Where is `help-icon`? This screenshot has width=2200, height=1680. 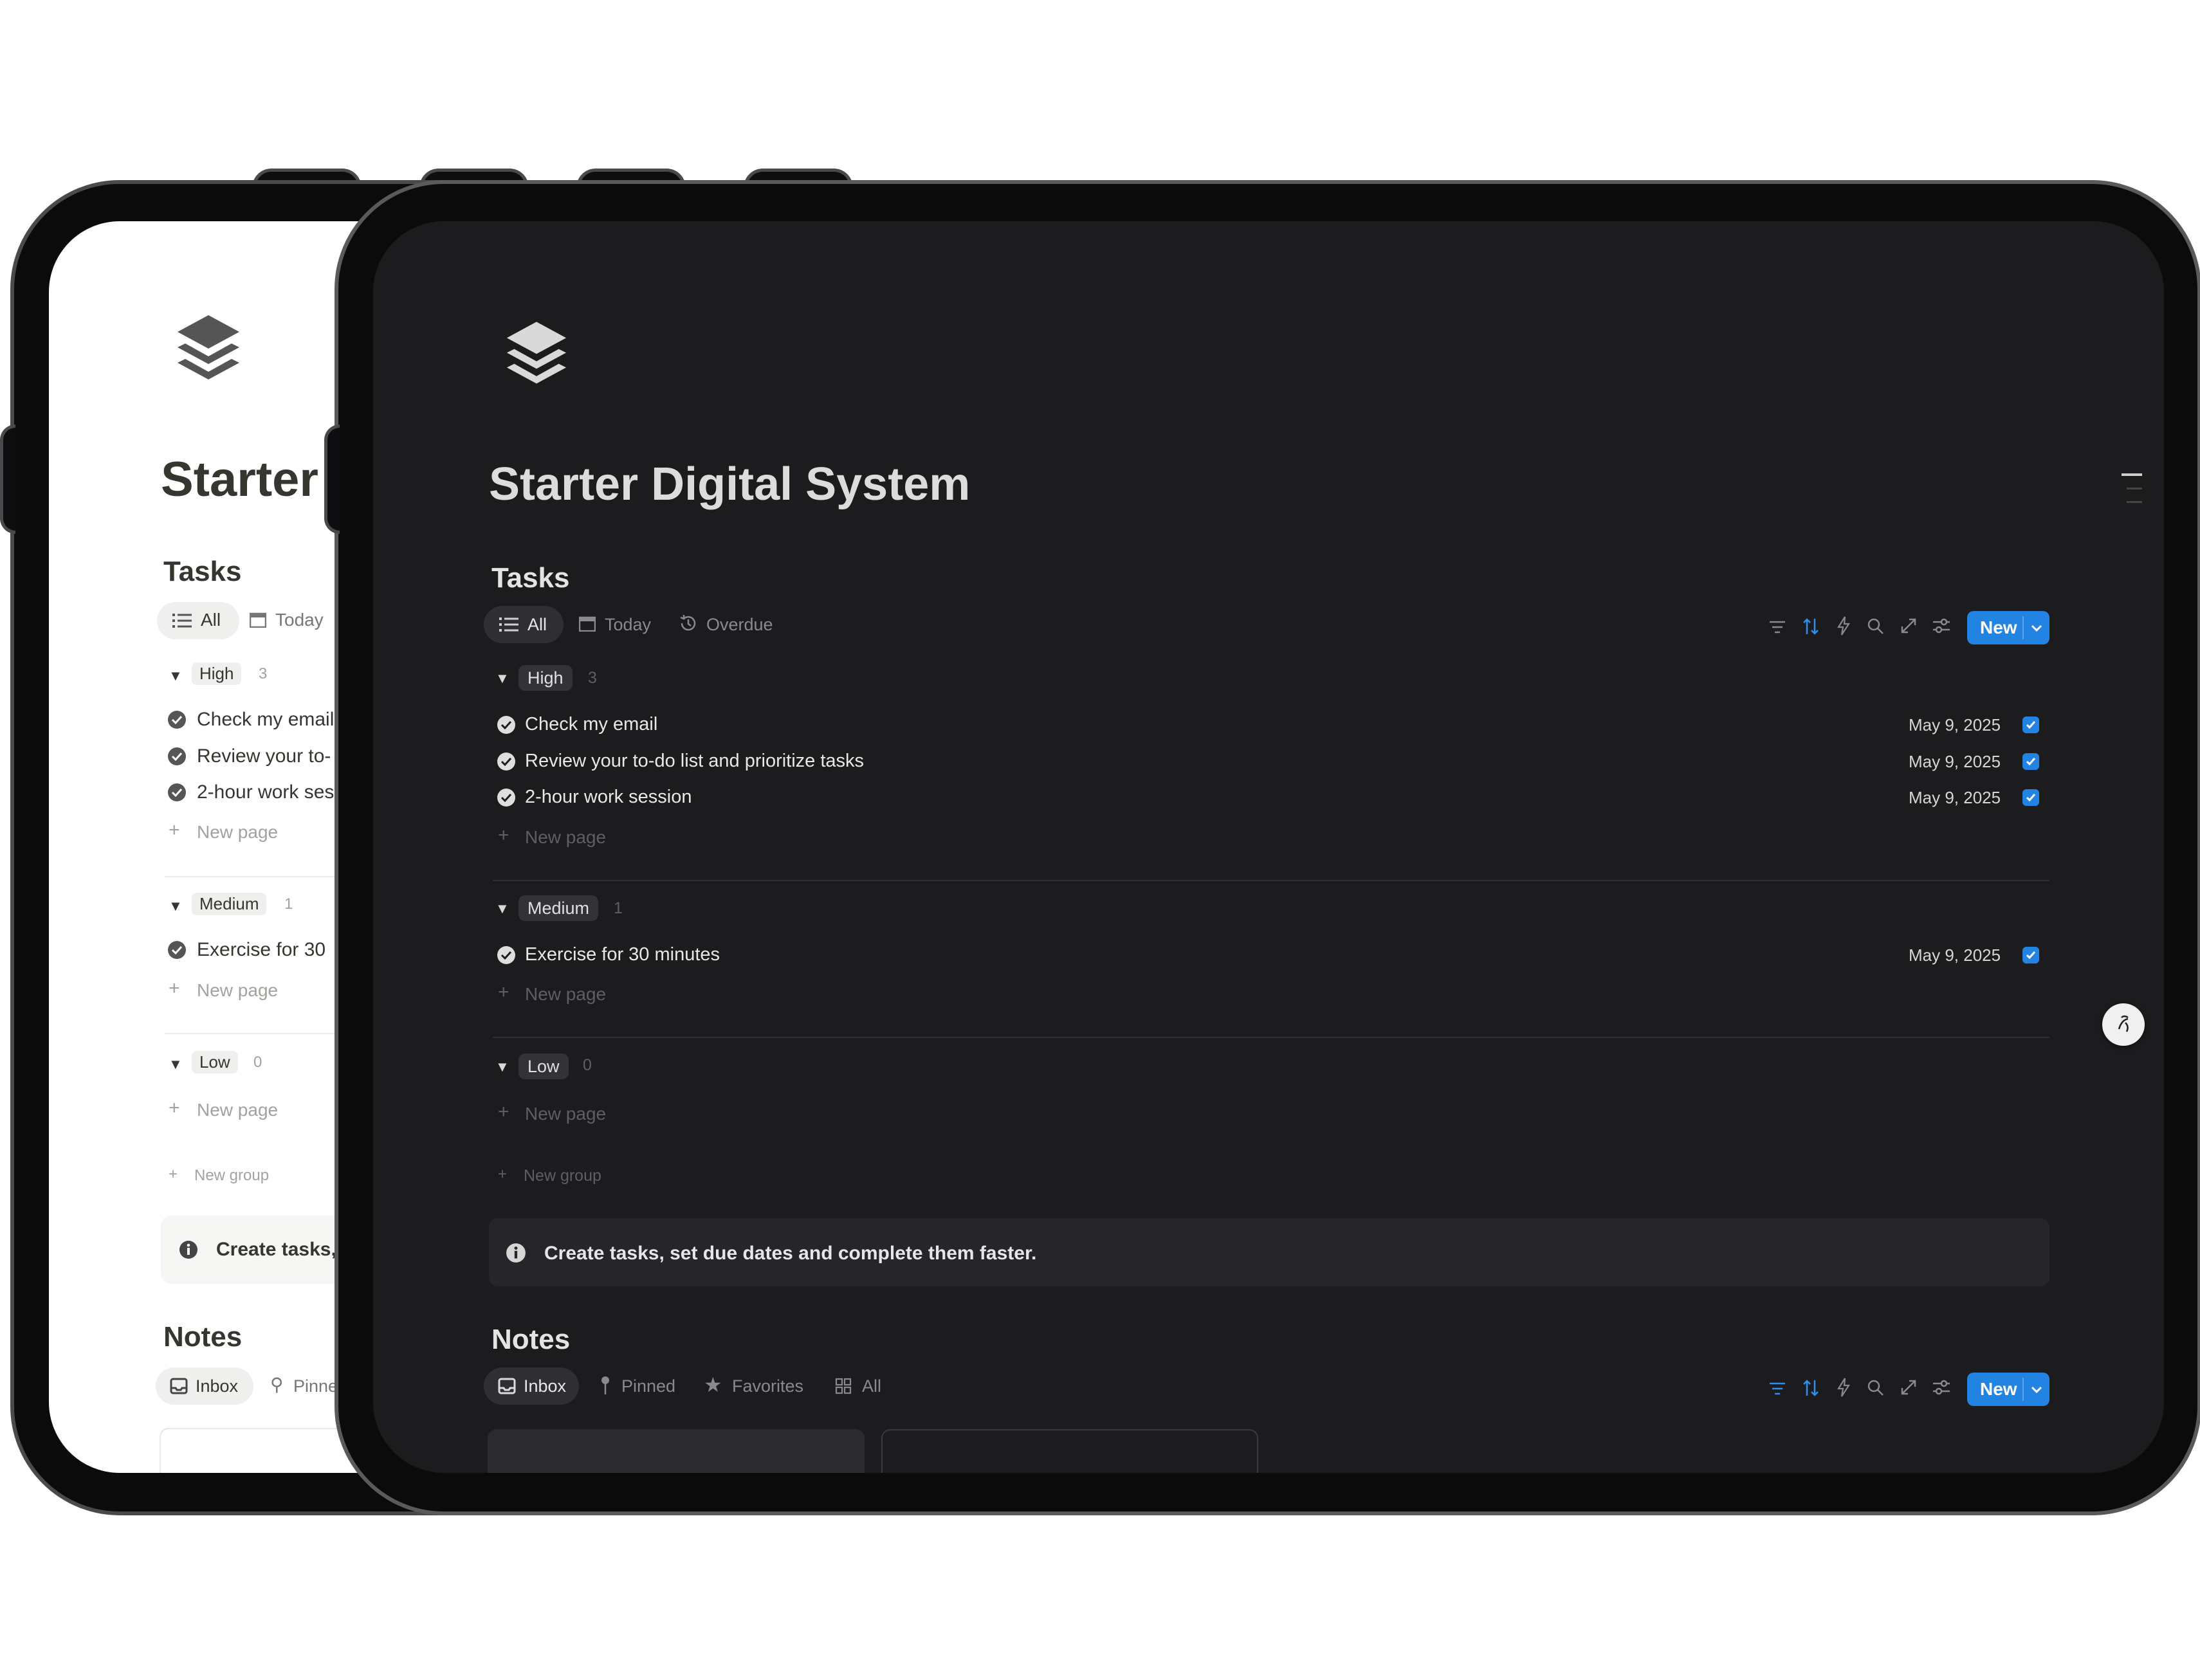 help-icon is located at coordinates (2123, 1023).